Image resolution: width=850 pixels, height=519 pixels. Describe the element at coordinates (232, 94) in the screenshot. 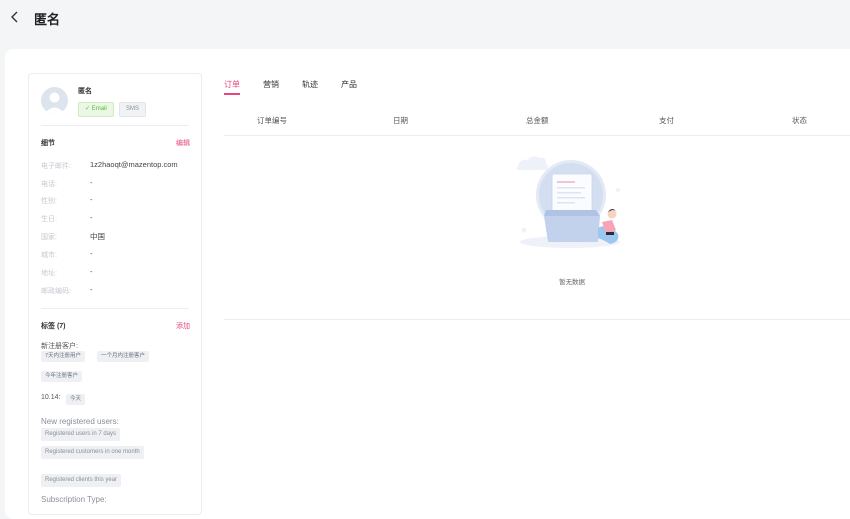

I see `active-tab-indicator` at that location.